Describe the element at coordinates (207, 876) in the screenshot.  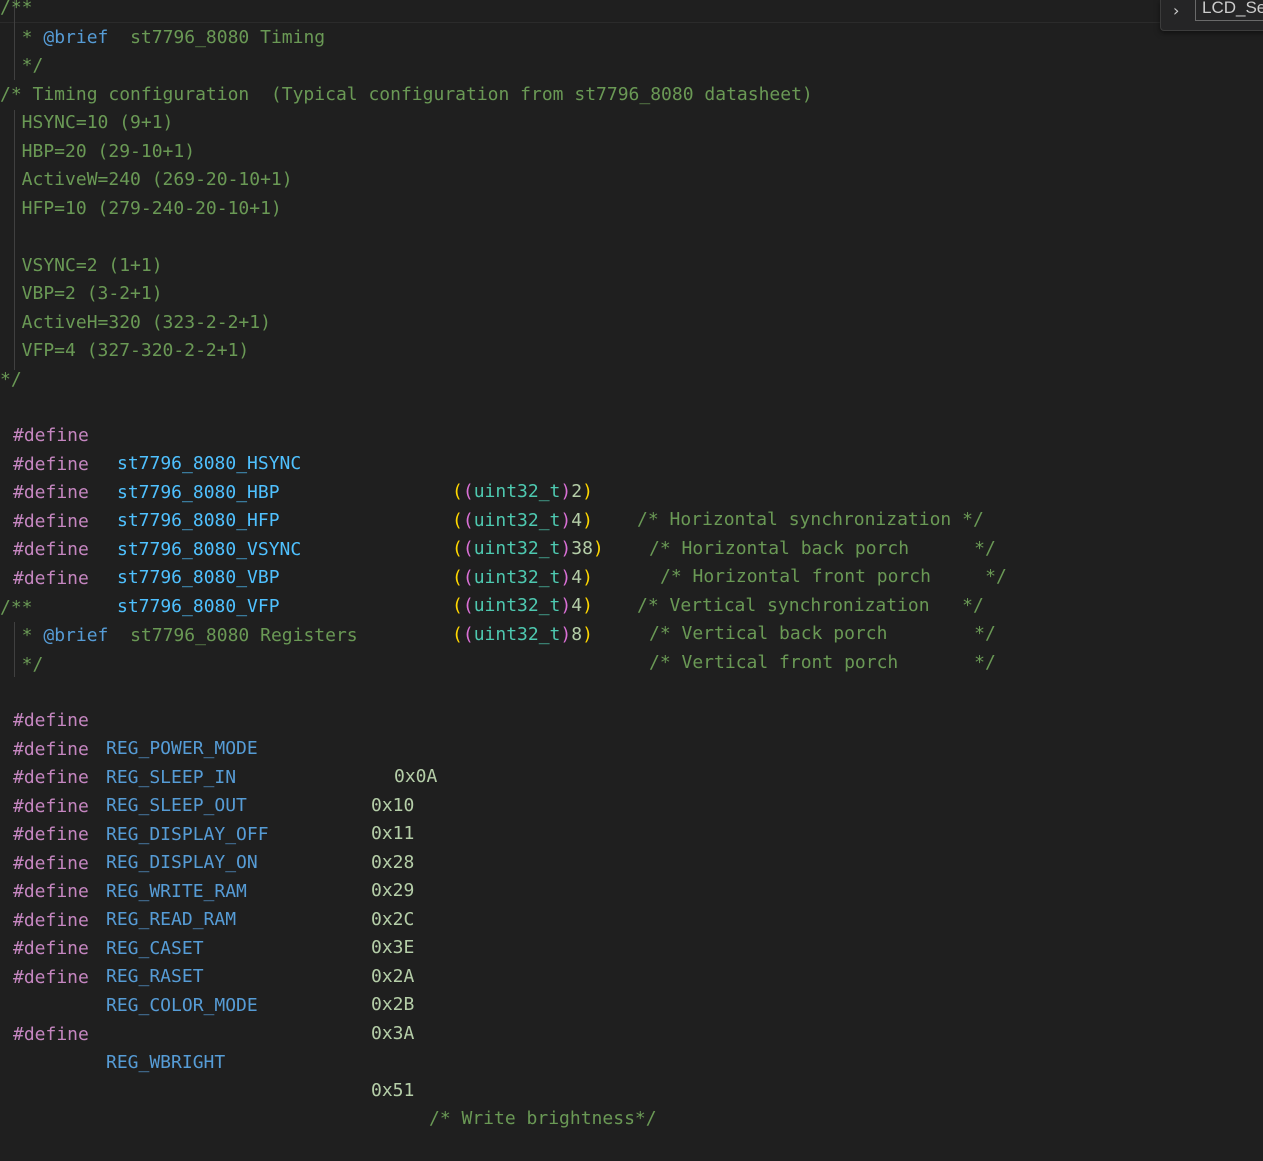
I see `code-line: #define REG_WRITE_RAM 0x2C` at that location.